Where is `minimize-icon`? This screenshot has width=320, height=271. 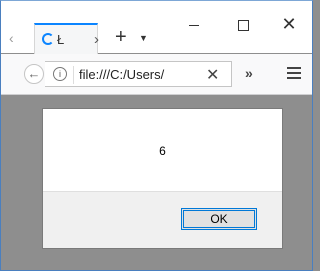 minimize-icon is located at coordinates (194, 24).